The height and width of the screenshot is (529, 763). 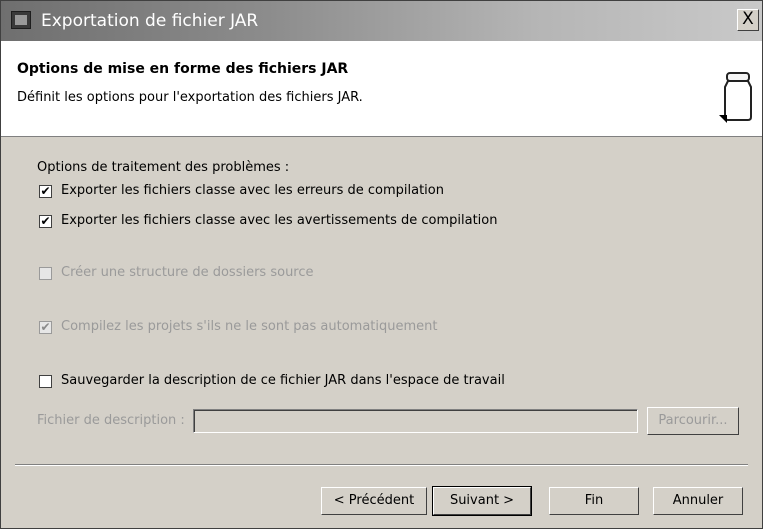 I want to click on finish-button: Fin, so click(x=594, y=501).